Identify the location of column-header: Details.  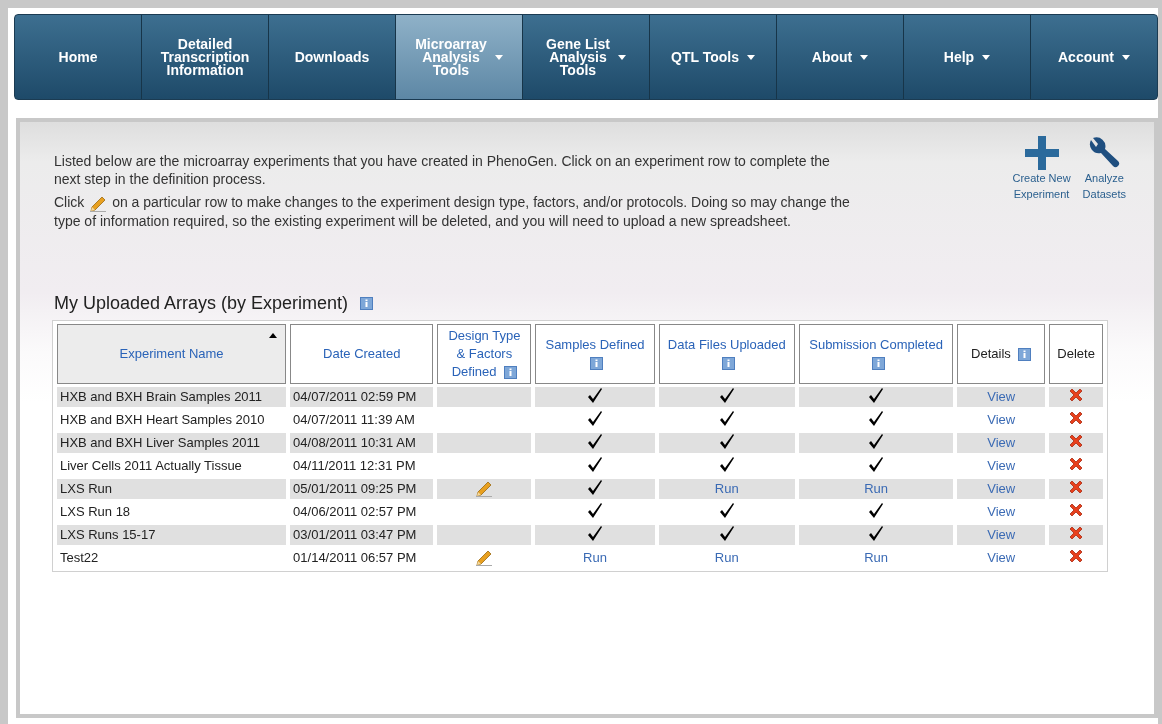
(1001, 353).